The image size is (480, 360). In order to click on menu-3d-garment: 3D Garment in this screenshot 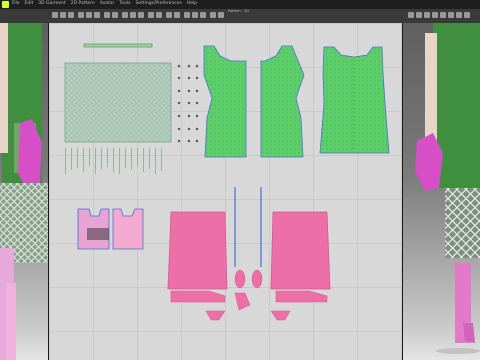, I will do `click(52, 3)`.